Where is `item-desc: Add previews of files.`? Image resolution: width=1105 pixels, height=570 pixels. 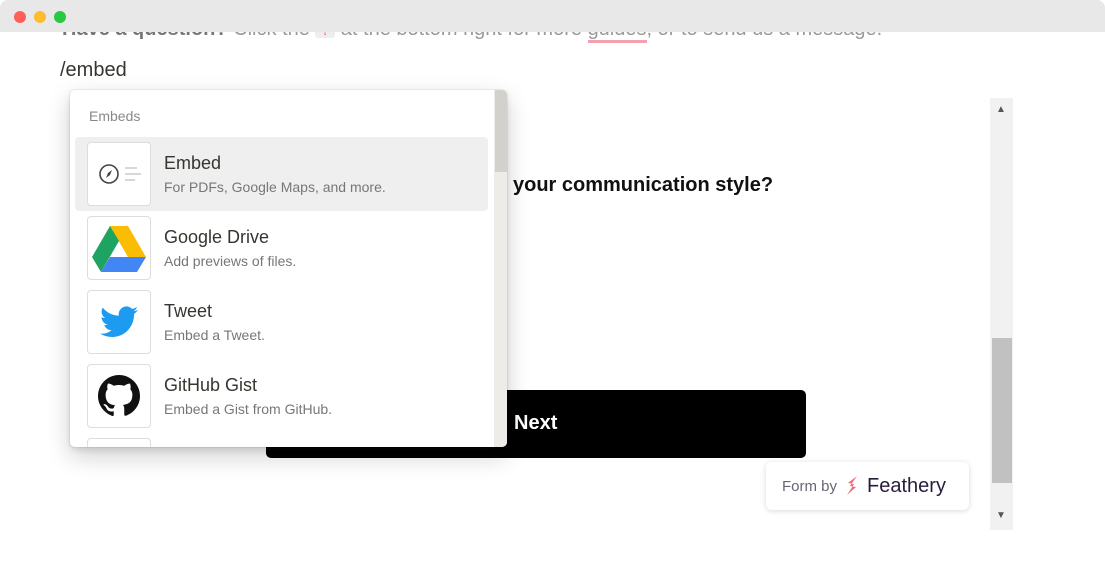
item-desc: Add previews of files. is located at coordinates (230, 261).